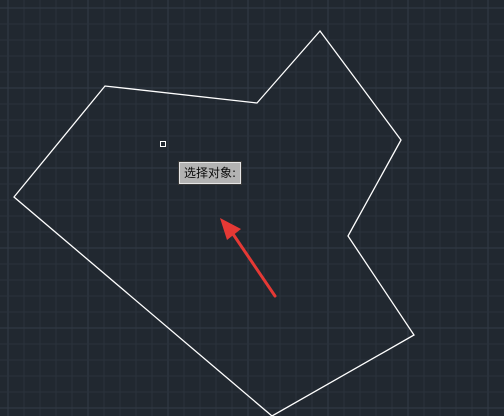 This screenshot has height=416, width=504. I want to click on red-arrow-annotation, so click(248, 258).